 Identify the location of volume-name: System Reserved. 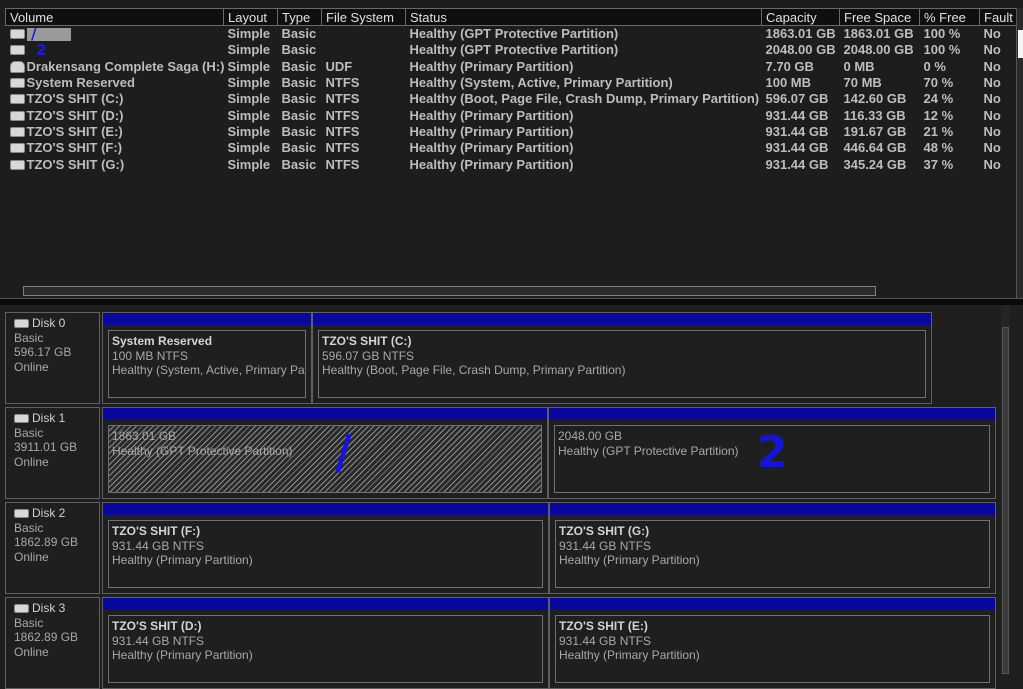
(80, 83).